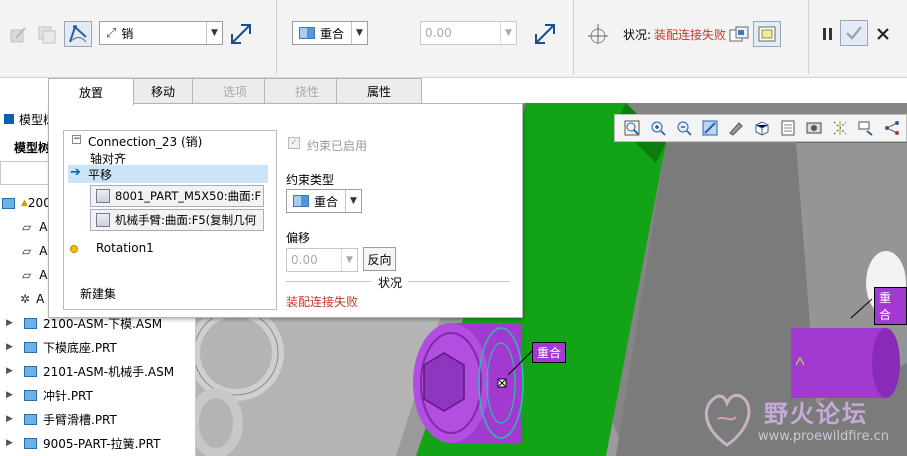 Image resolution: width=907 pixels, height=456 pixels. I want to click on tab-label: 属性, so click(378, 91).